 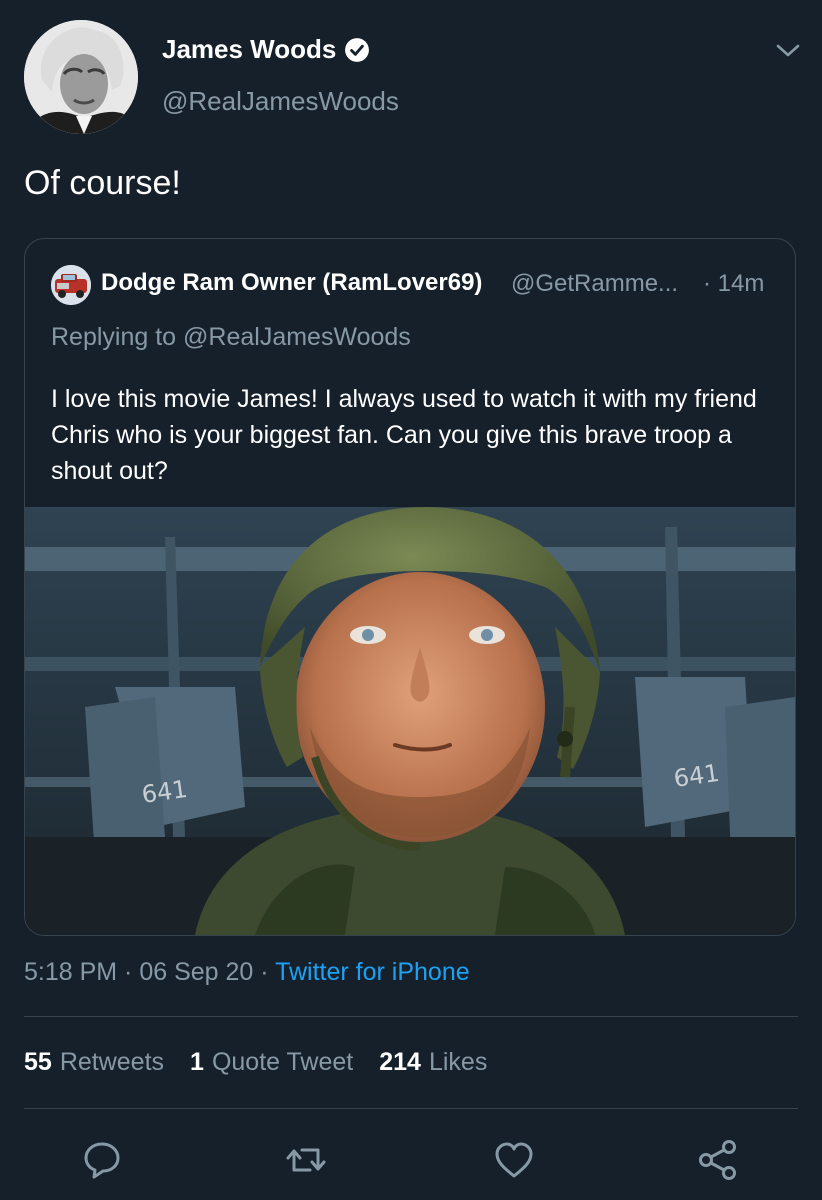 I want to click on quote-tweets-stat: 1 Quote Tweet, so click(x=271, y=1062).